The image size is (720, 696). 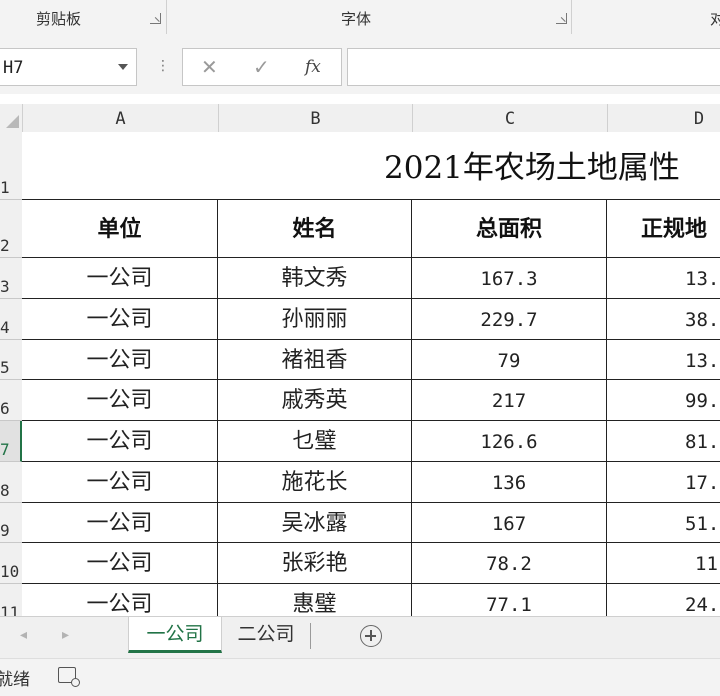 I want to click on tab-separator, so click(x=310, y=636).